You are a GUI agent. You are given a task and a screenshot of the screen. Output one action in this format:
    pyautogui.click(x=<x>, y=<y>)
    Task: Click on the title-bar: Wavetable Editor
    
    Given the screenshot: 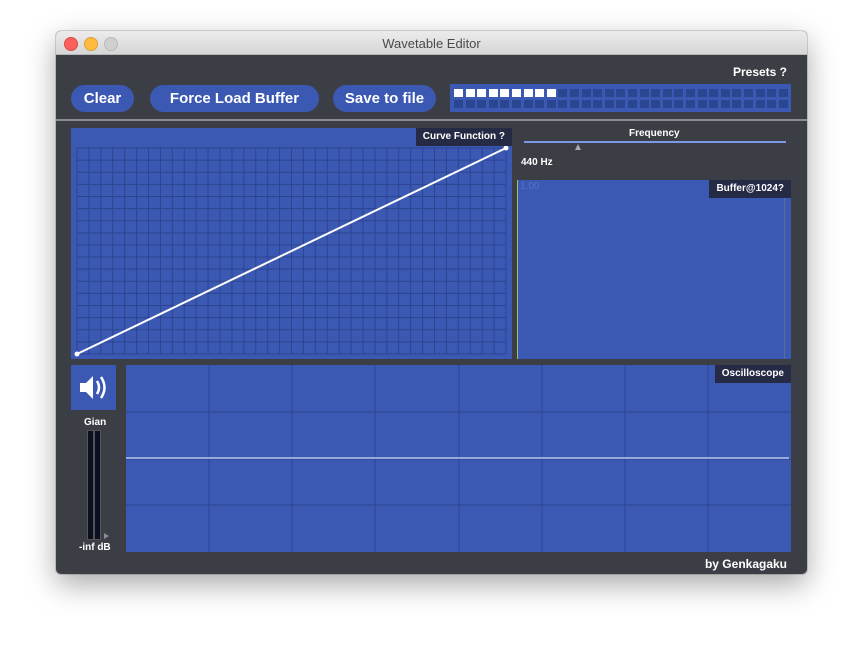 What is the action you would take?
    pyautogui.click(x=431, y=43)
    